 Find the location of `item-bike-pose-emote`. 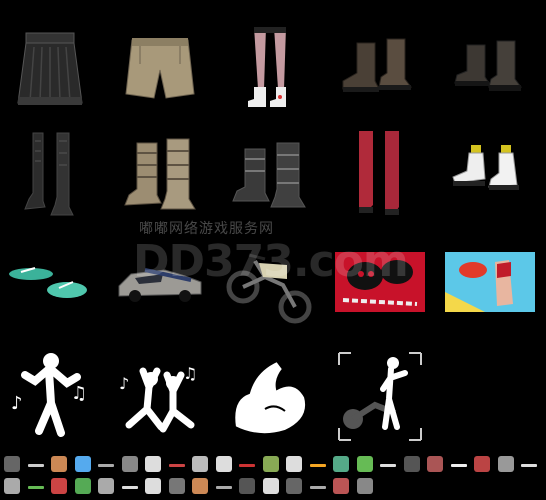

item-bike-pose-emote is located at coordinates (380, 396).